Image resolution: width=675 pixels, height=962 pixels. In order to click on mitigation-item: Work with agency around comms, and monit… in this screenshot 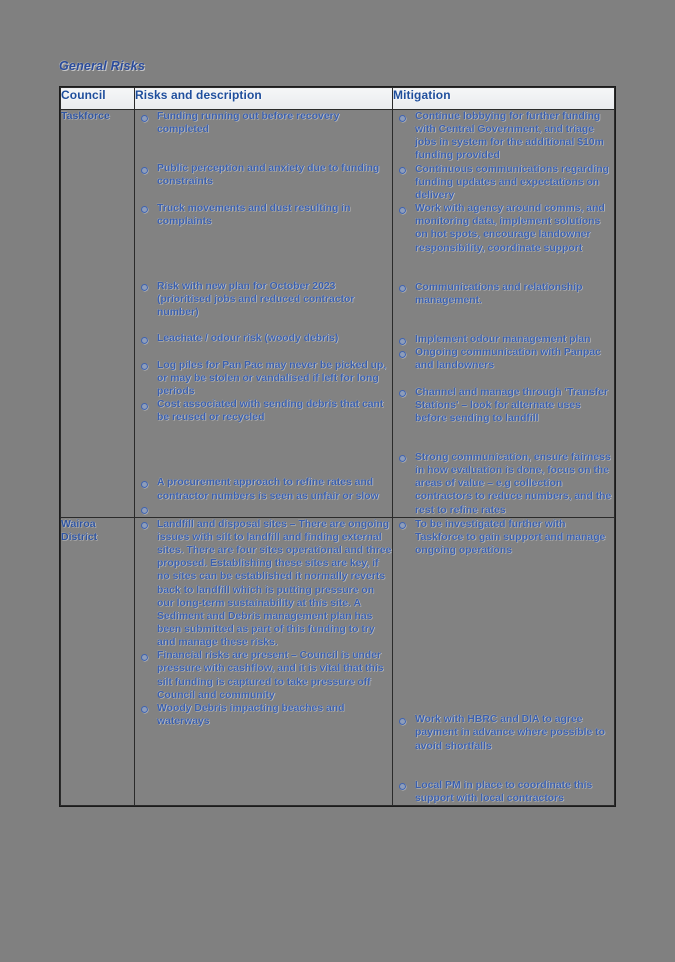, I will do `click(503, 228)`.